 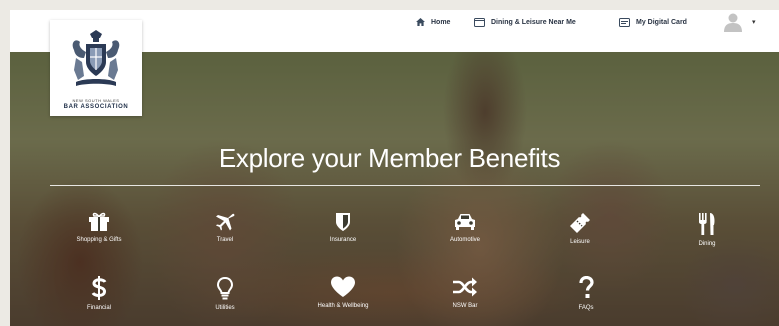 I want to click on hero-divider, so click(x=405, y=185).